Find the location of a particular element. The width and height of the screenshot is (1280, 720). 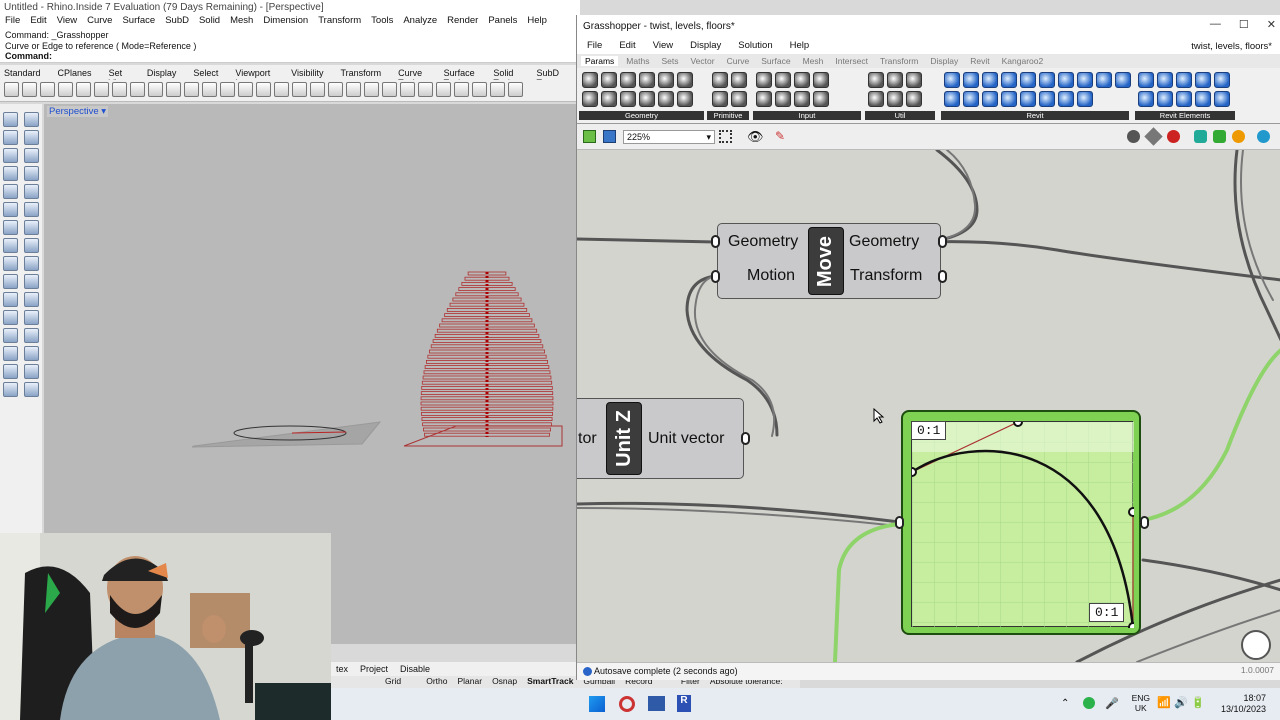

move-output-geometry: Geometry is located at coordinates (884, 242).